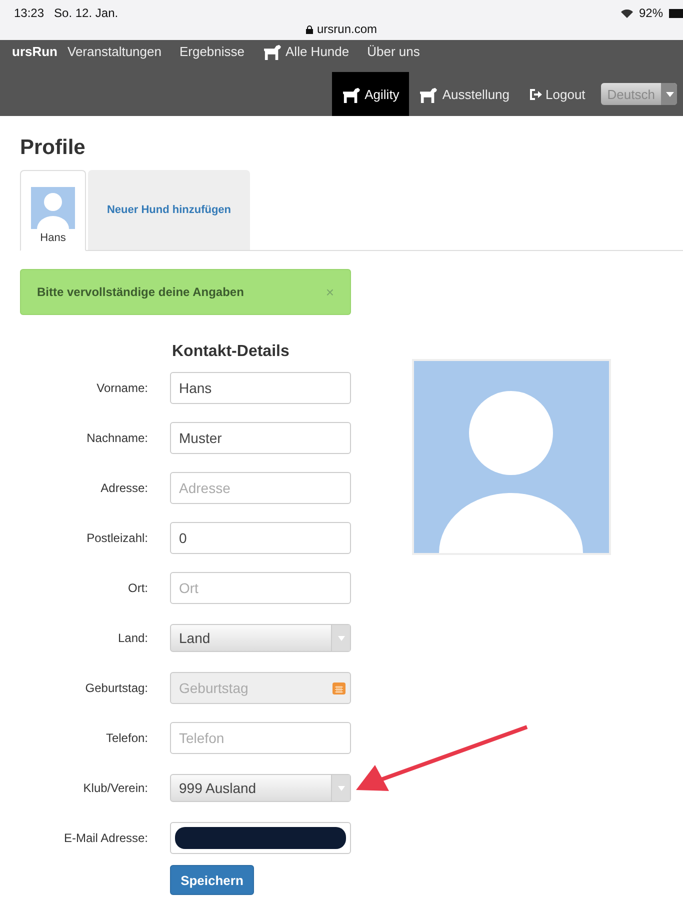 Image resolution: width=683 pixels, height=897 pixels. What do you see at coordinates (212, 880) in the screenshot?
I see `save-button: Speichern` at bounding box center [212, 880].